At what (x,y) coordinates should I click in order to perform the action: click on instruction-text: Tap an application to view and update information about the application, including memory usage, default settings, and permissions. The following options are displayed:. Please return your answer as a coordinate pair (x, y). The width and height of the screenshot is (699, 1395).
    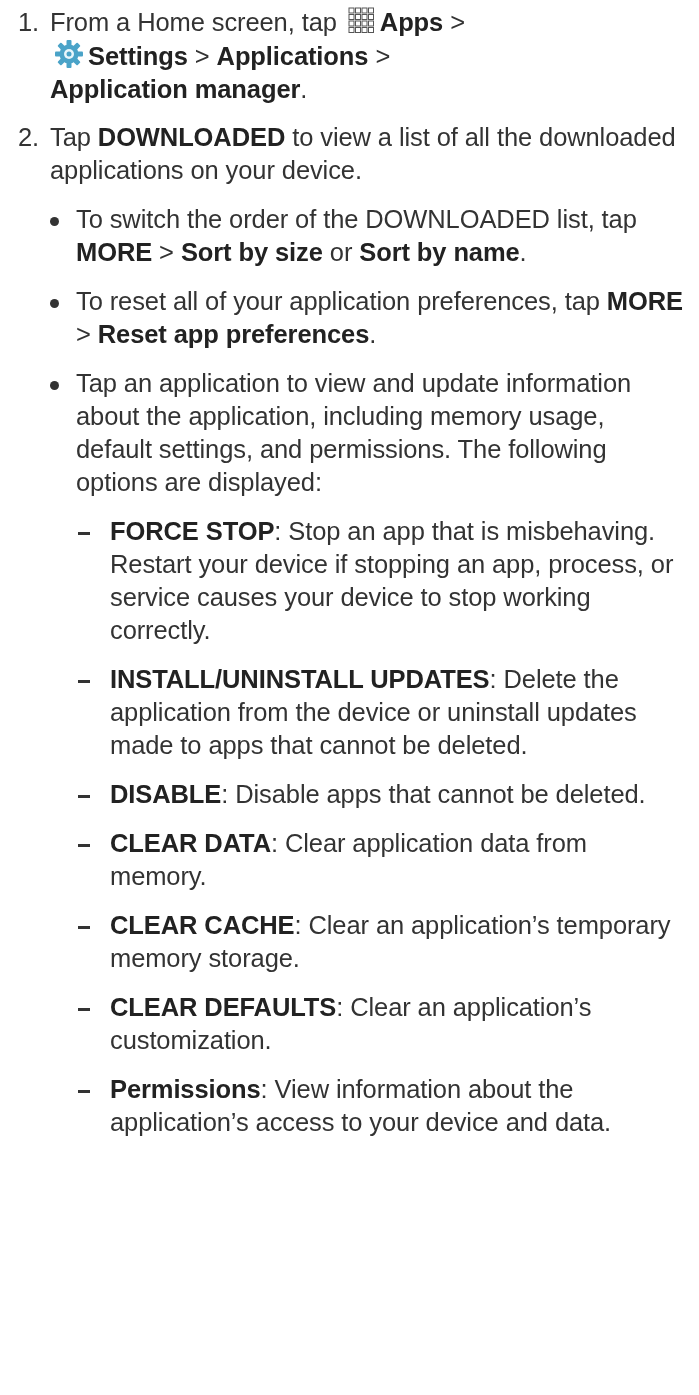
    Looking at the image, I should click on (354, 432).